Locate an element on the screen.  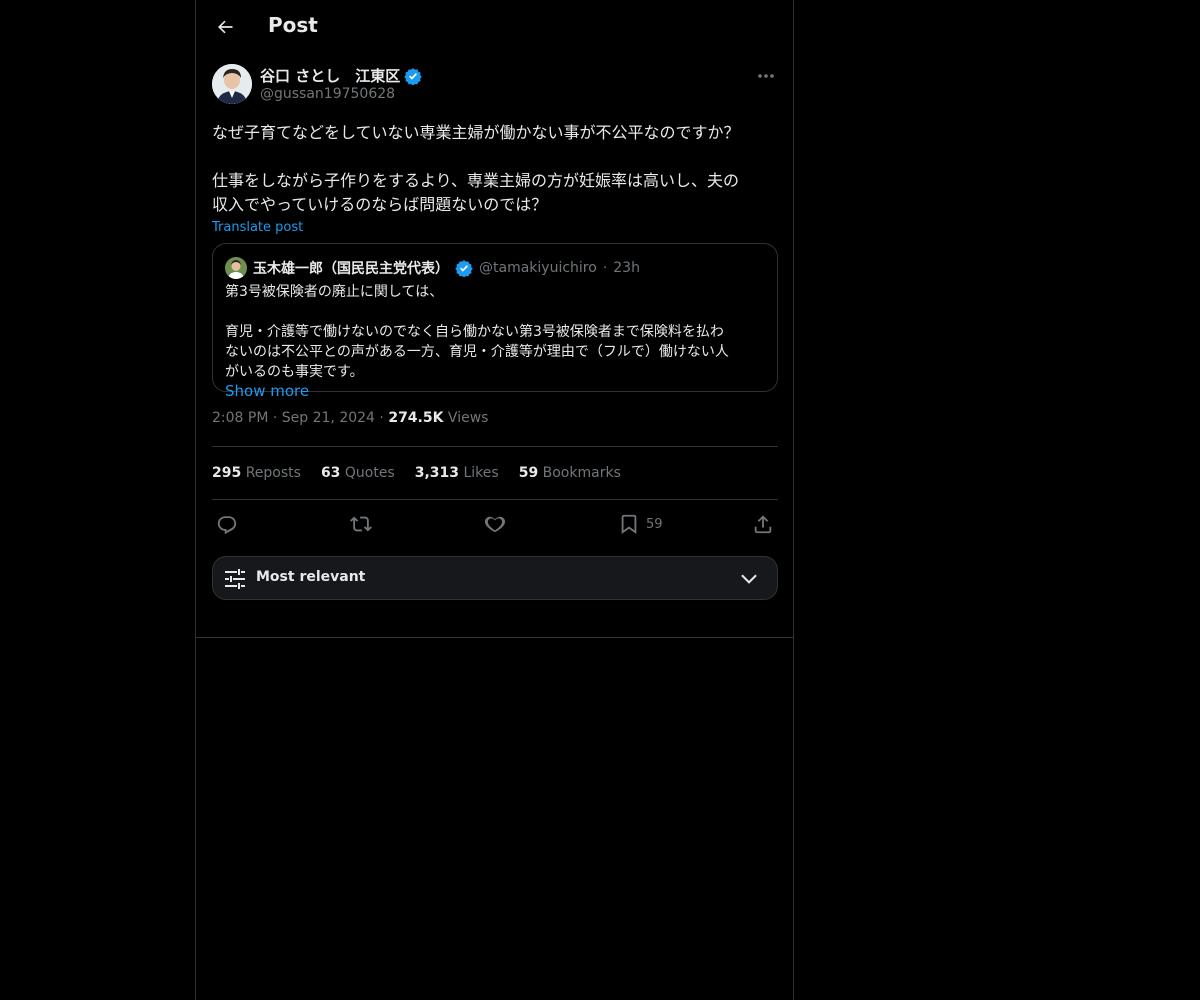
bookmark-icon: 59 is located at coordinates (640, 524).